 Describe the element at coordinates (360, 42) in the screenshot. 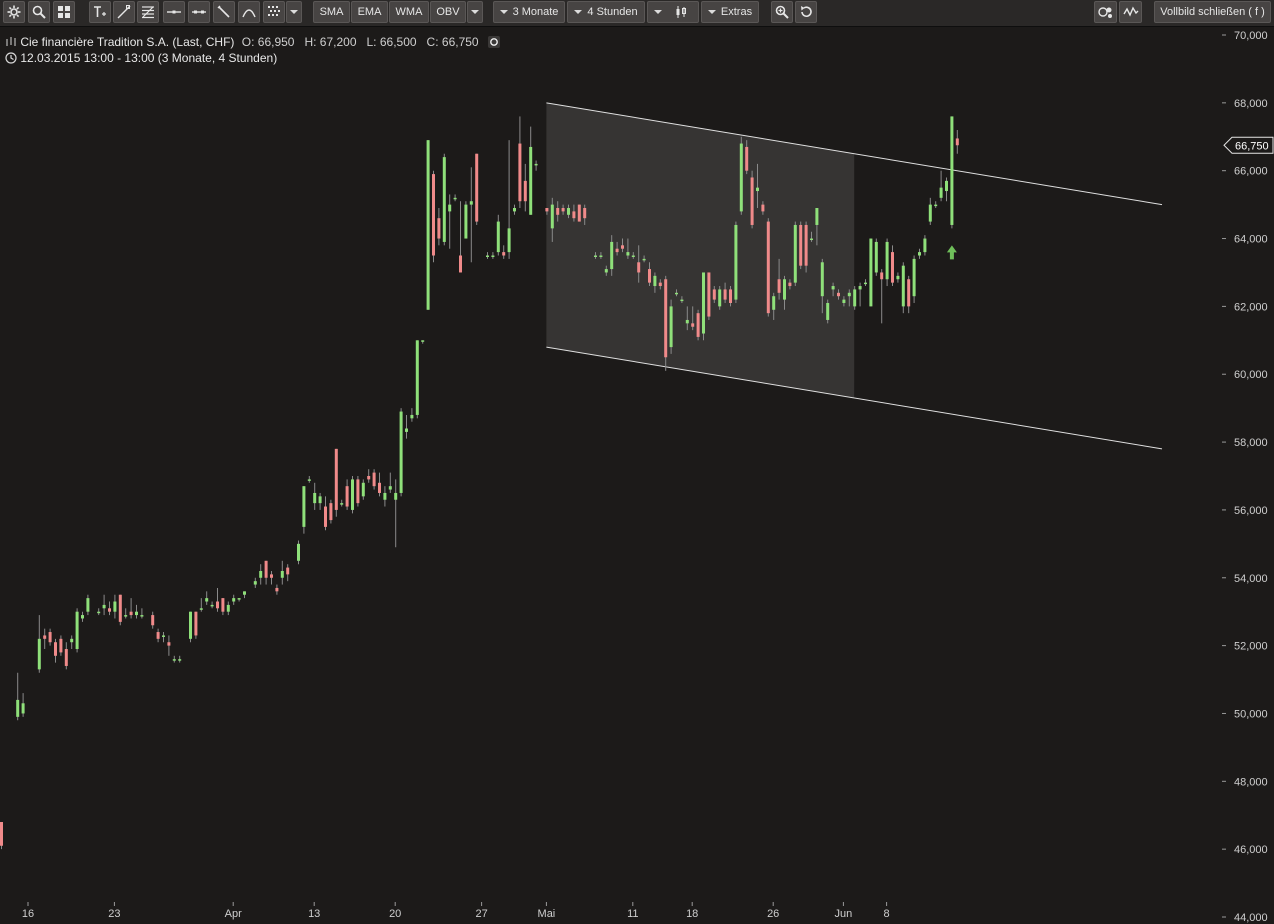

I see `ohlc-values: O: 66,950 H: 67,200 L: 66,500 C: 66,750` at that location.